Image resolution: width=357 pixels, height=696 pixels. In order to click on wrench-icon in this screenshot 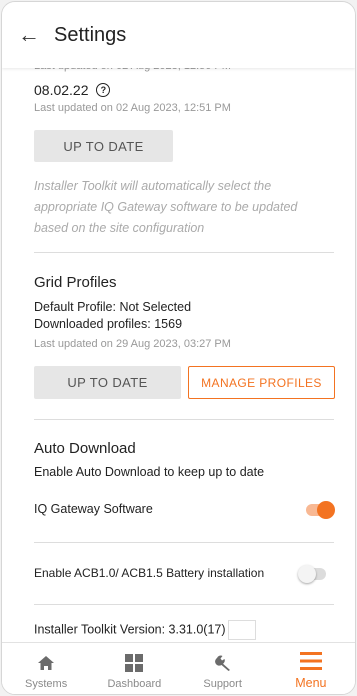, I will do `click(223, 663)`.